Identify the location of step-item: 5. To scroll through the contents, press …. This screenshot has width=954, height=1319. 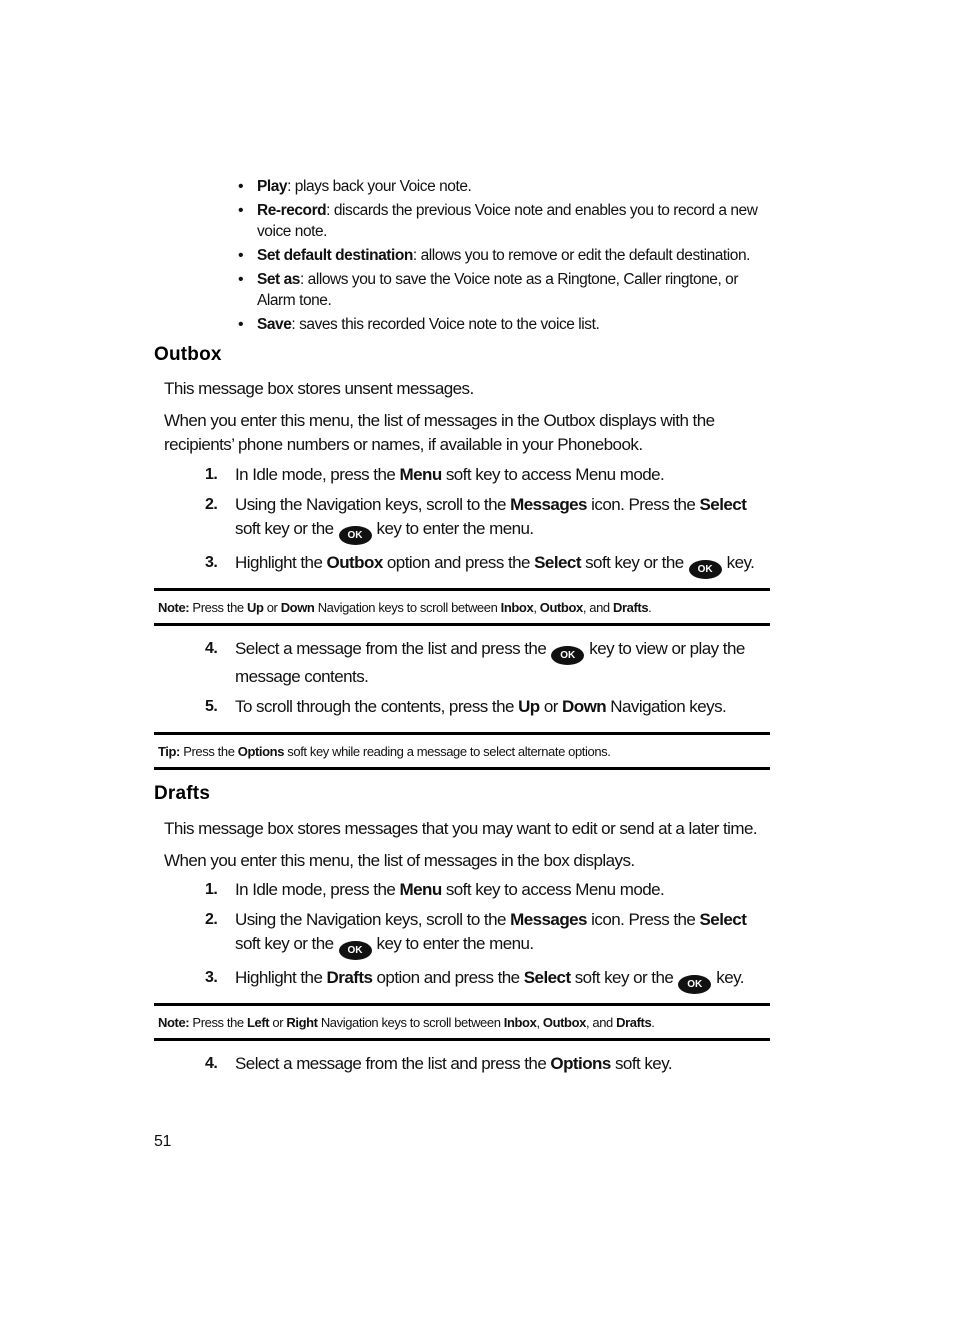
(490, 707).